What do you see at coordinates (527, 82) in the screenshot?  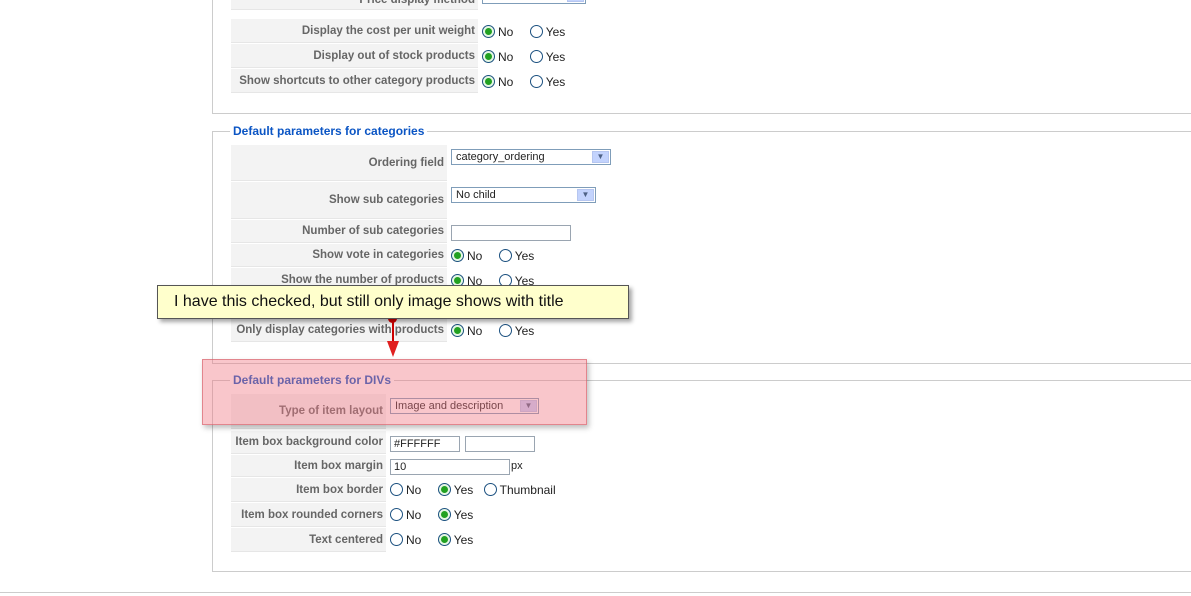 I see `shortcuts-radios: No Yes` at bounding box center [527, 82].